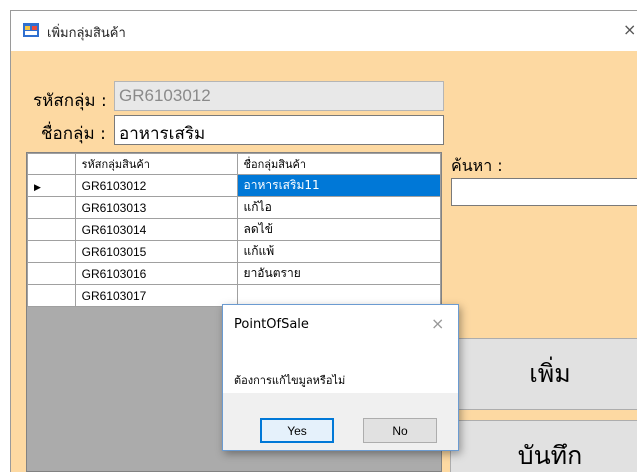 This screenshot has height=472, width=637. I want to click on column-header-code: รหัสกลุ่มสินค้า, so click(156, 164).